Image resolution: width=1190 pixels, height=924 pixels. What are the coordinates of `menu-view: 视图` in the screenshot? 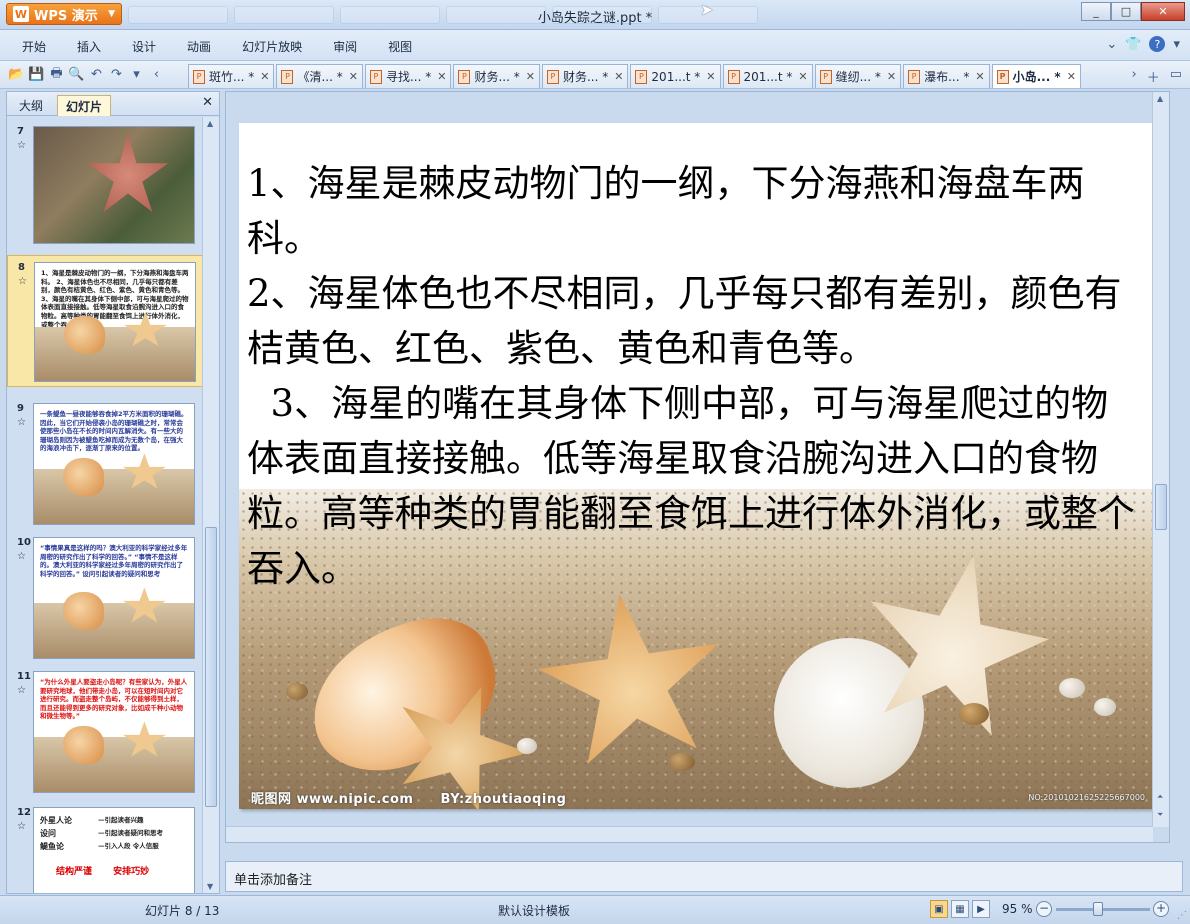 It's located at (400, 46).